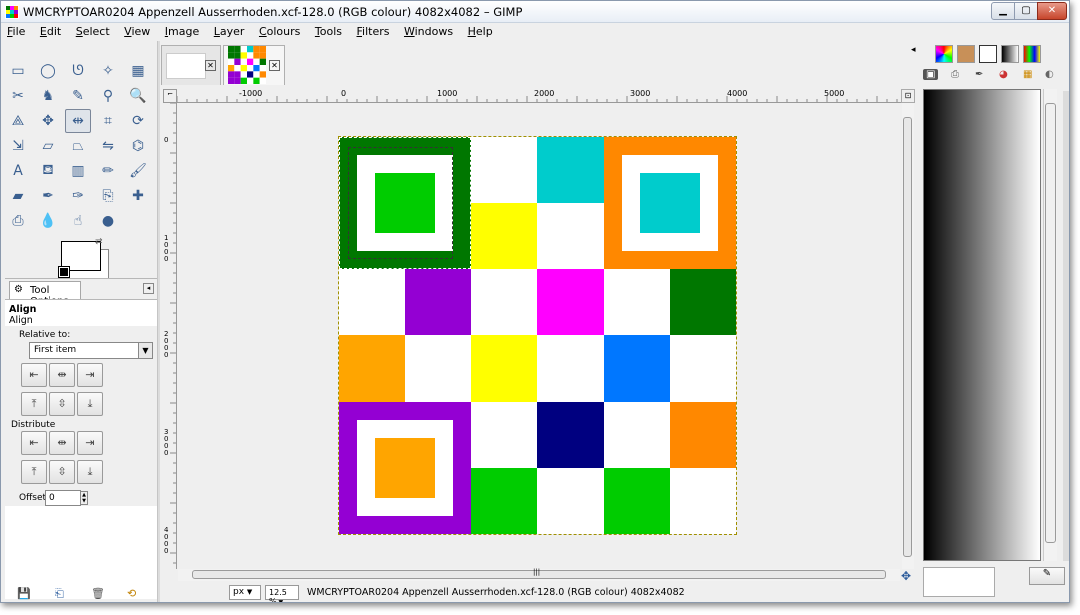  Describe the element at coordinates (373, 30) in the screenshot. I see `menu-filters: Filters` at that location.